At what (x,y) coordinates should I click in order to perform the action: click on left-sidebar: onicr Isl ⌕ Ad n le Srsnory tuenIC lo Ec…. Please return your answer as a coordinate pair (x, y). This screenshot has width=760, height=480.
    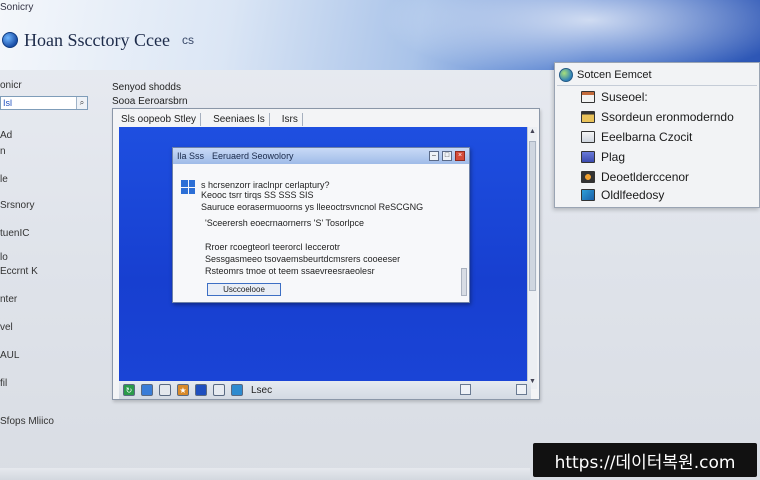
    Looking at the image, I should click on (50, 275).